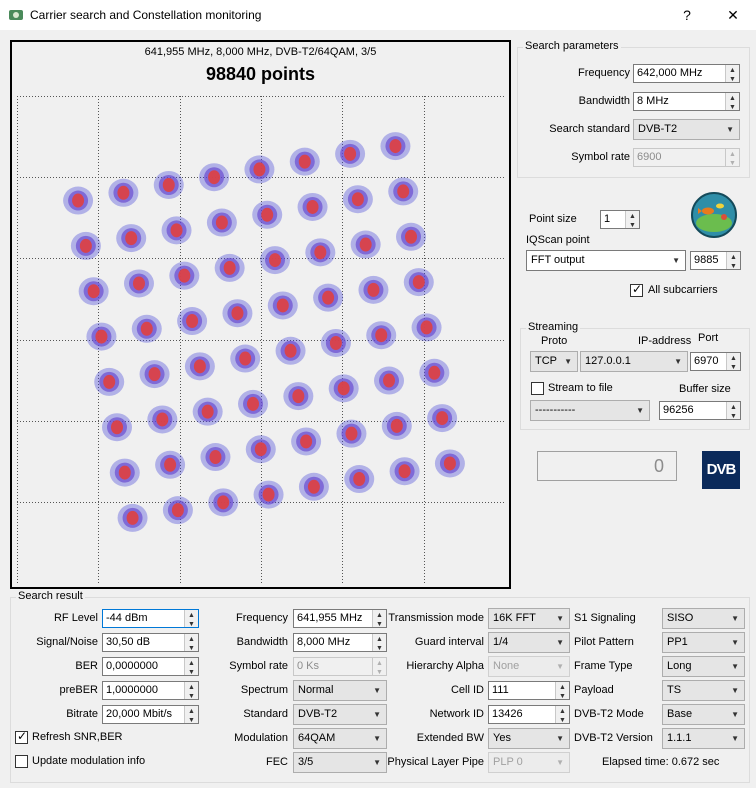 This screenshot has width=756, height=788. I want to click on bandwidth-spinner, so click(732, 101).